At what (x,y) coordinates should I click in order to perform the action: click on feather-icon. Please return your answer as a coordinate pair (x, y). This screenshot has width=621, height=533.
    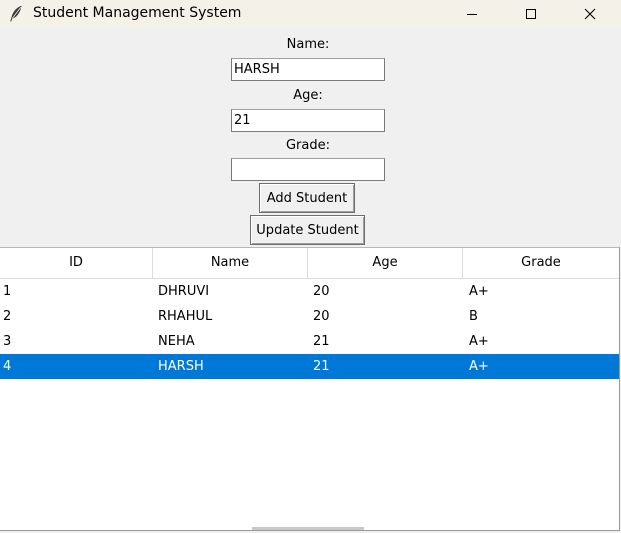
    Looking at the image, I should click on (16, 13).